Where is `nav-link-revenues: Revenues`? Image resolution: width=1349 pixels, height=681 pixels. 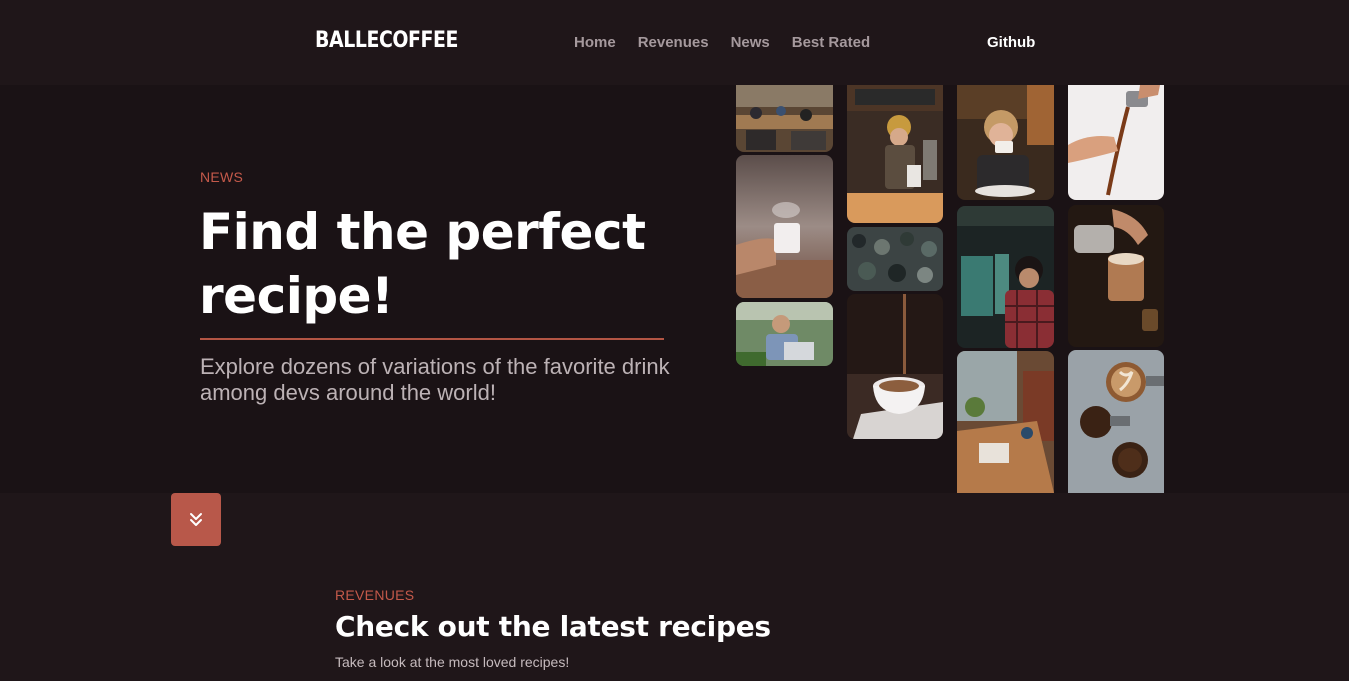 nav-link-revenues: Revenues is located at coordinates (673, 42).